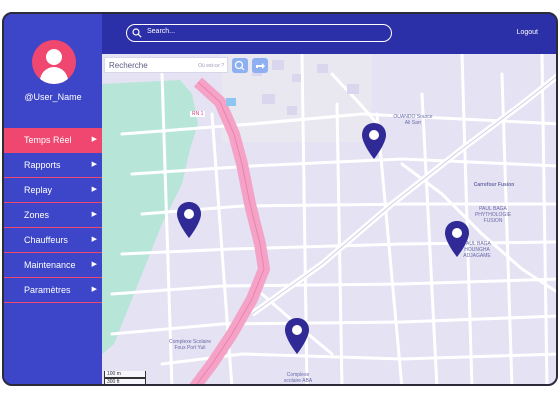  Describe the element at coordinates (50, 265) in the screenshot. I see `sidebar-item-label: Maintenance` at that location.